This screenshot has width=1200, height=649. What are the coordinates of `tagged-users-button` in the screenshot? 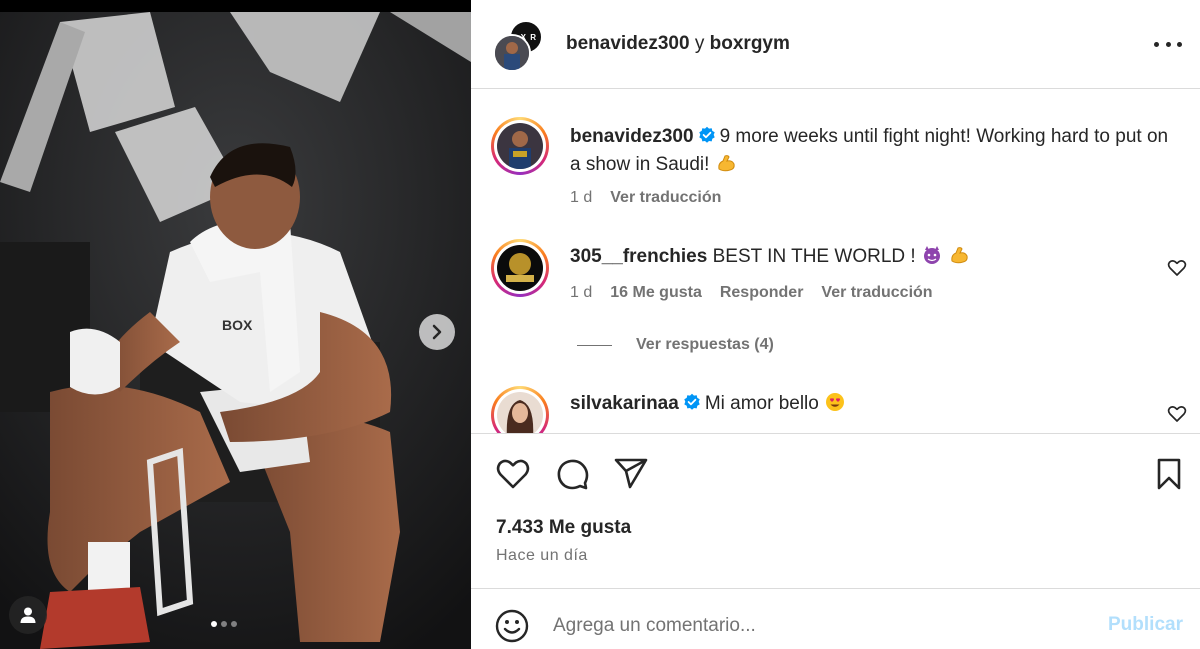 It's located at (28, 615).